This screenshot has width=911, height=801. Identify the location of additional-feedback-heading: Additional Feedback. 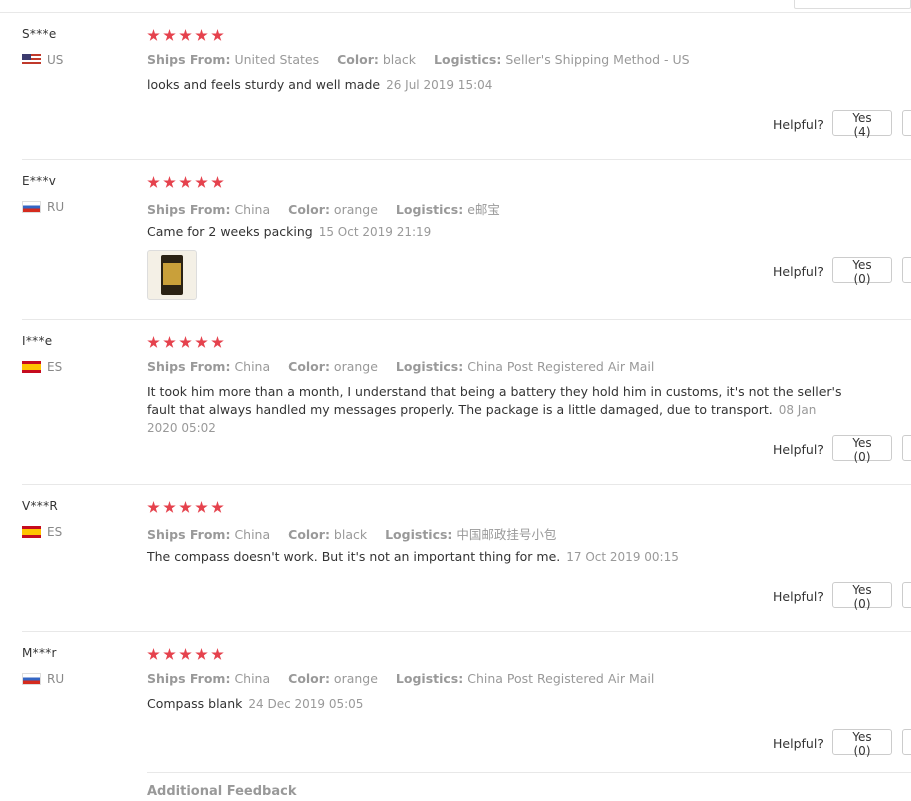
(222, 791).